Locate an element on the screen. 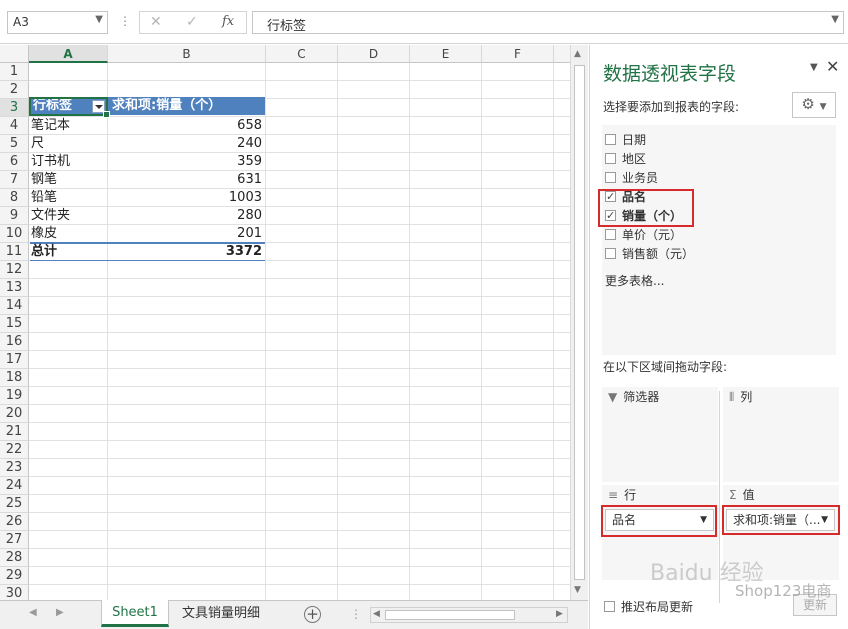  cancel-icon: ✕ is located at coordinates (156, 22).